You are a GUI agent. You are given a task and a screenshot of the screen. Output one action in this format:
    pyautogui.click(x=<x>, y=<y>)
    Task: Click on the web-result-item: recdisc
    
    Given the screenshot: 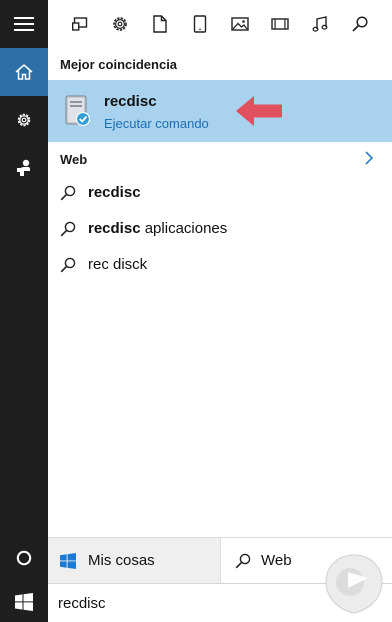 What is the action you would take?
    pyautogui.click(x=220, y=193)
    